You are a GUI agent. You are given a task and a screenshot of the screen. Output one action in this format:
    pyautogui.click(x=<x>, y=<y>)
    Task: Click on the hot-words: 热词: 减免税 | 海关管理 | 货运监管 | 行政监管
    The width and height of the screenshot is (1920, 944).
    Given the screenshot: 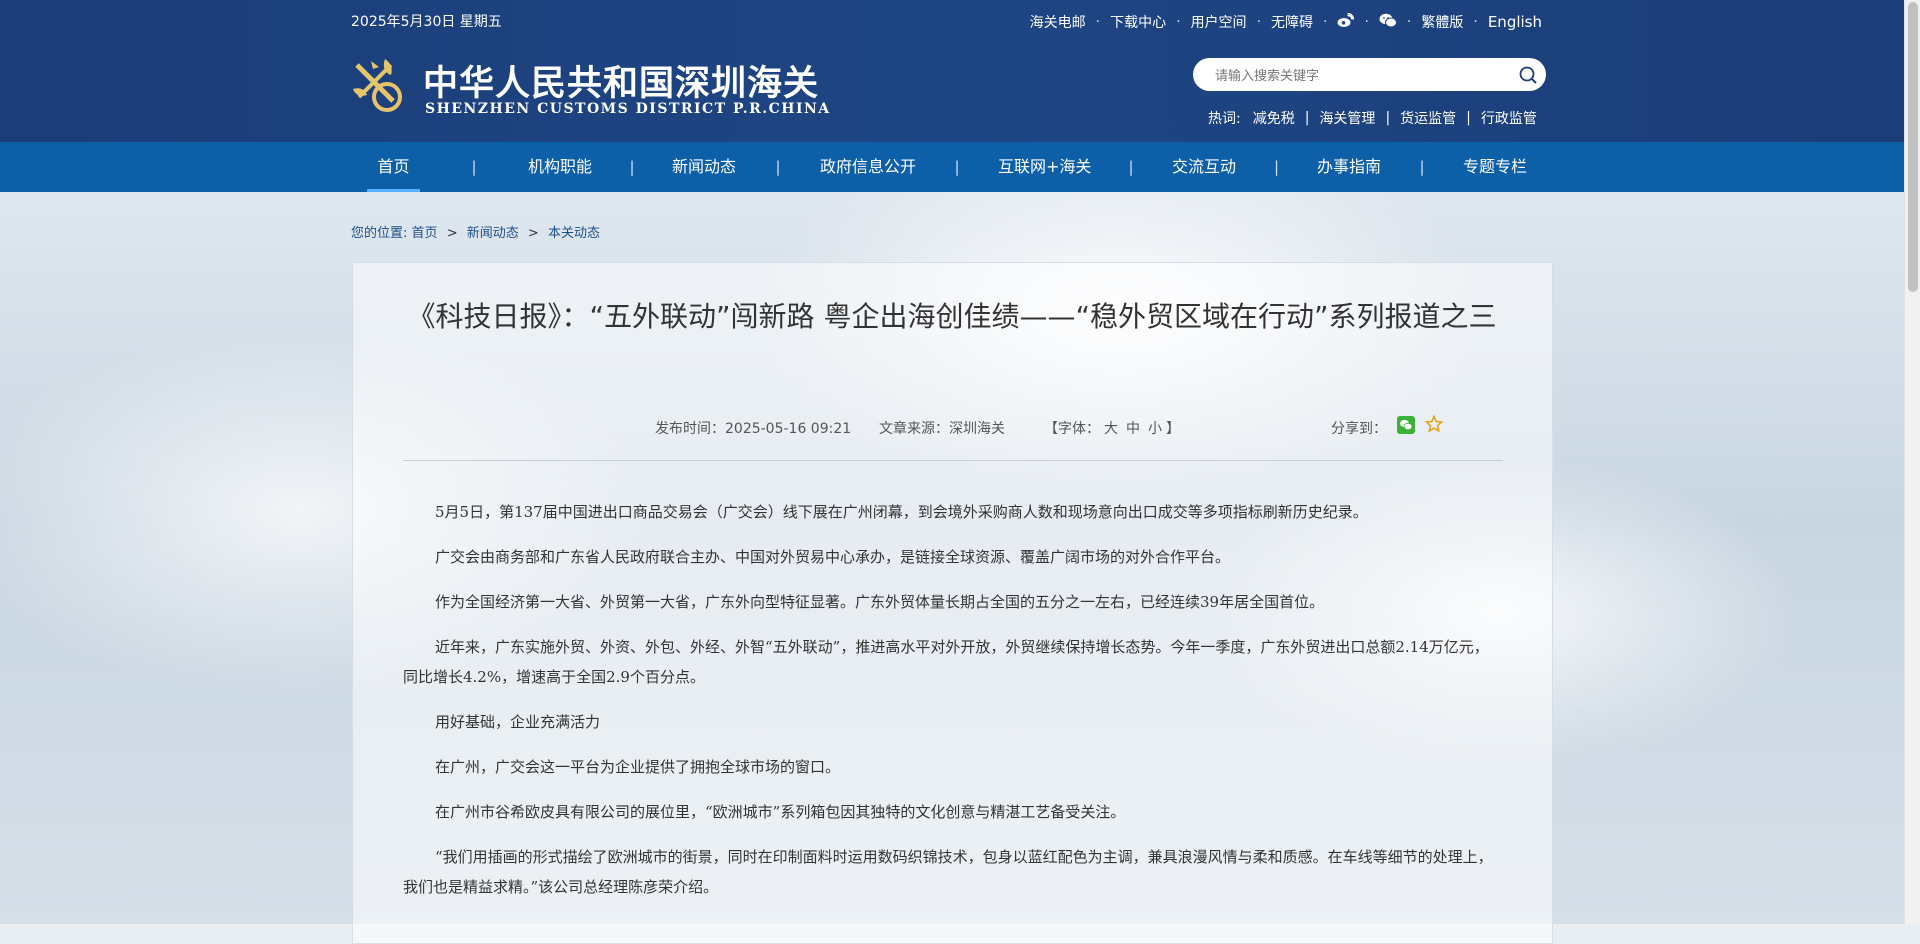 What is the action you would take?
    pyautogui.click(x=1372, y=118)
    